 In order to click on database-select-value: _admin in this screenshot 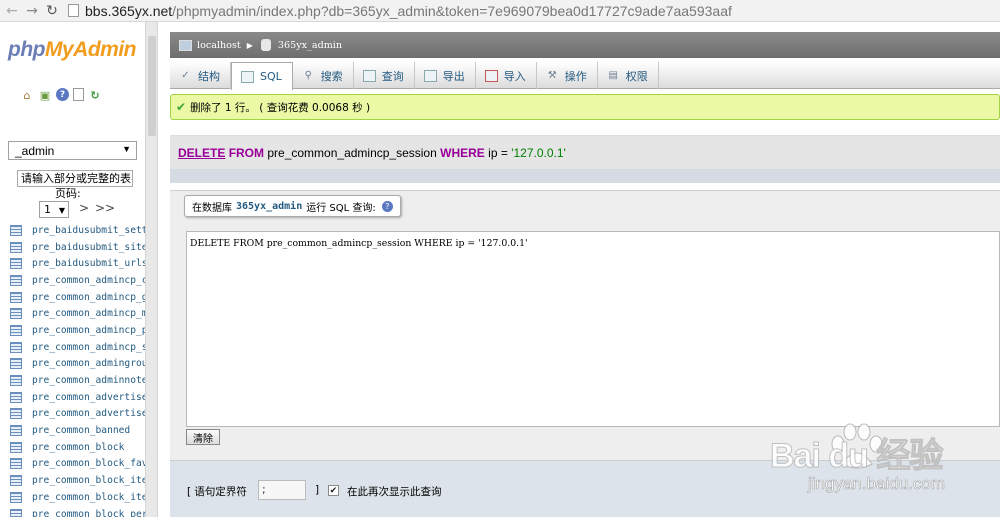, I will do `click(35, 150)`.